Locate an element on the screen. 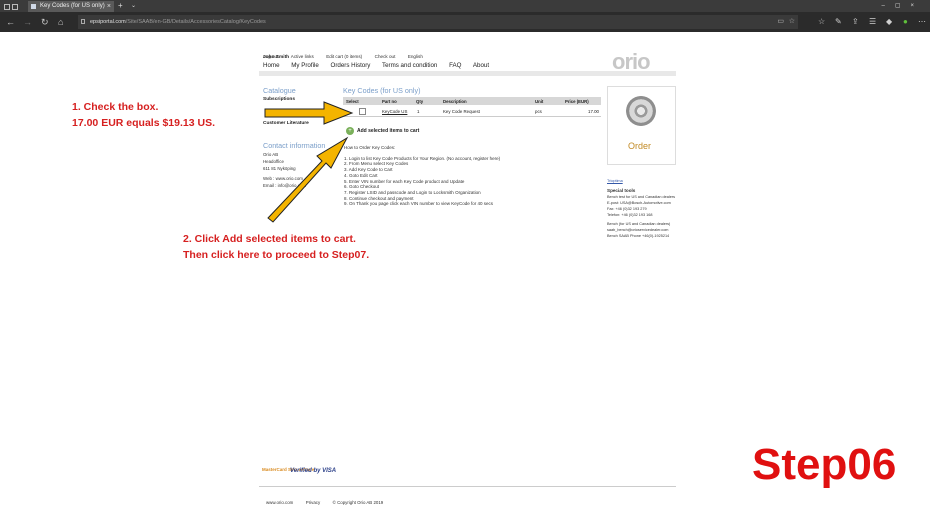 The width and height of the screenshot is (930, 509). arrow-to-add-button is located at coordinates (308, 179).